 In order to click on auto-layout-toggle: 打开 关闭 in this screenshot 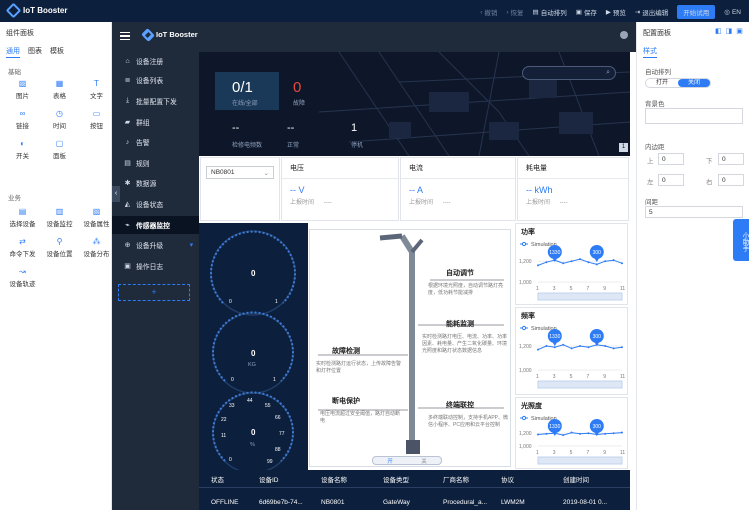, I will do `click(678, 83)`.